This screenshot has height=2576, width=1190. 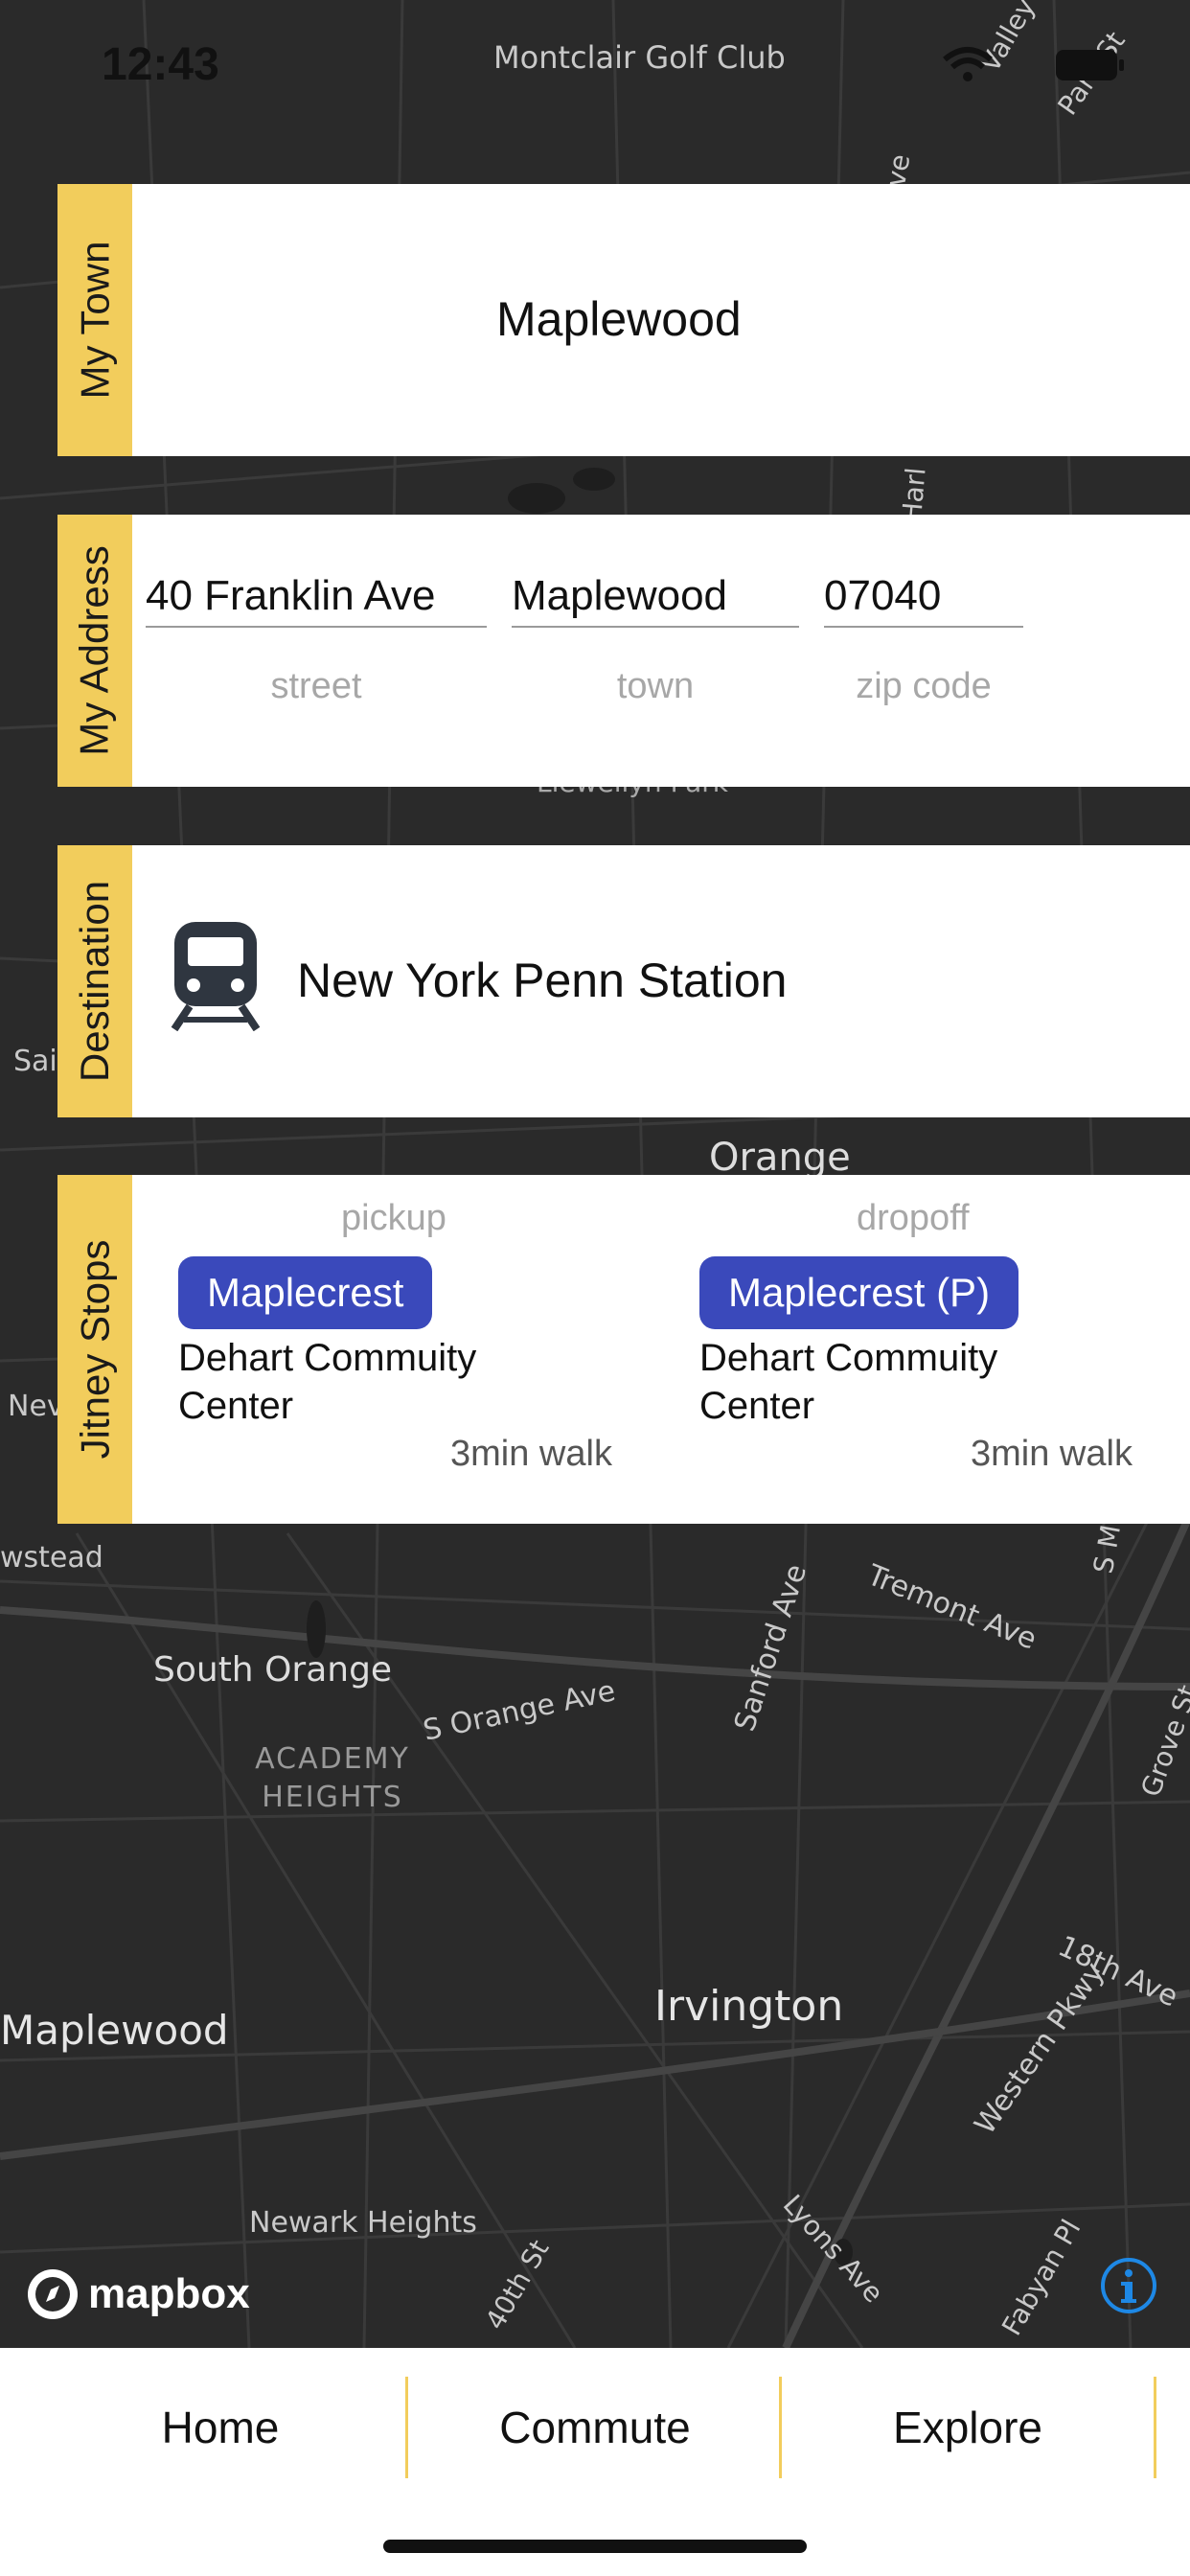 What do you see at coordinates (95, 320) in the screenshot?
I see `my-town-tab: My Town` at bounding box center [95, 320].